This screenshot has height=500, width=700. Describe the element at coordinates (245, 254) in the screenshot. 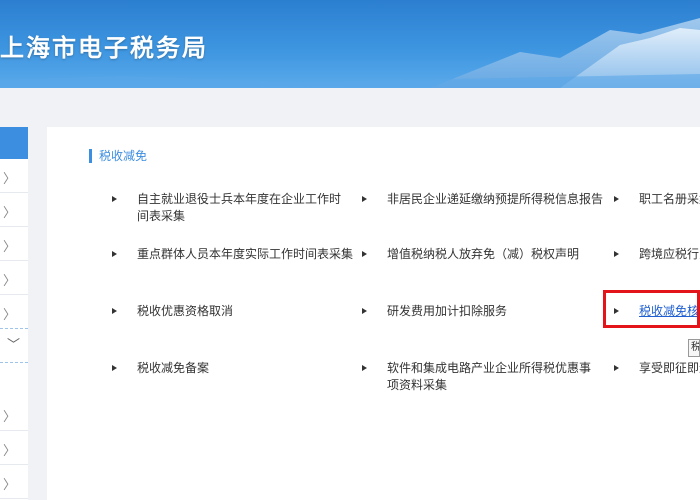

I see `service-label: 重点群体人员本年度实际工作时间表采集` at that location.